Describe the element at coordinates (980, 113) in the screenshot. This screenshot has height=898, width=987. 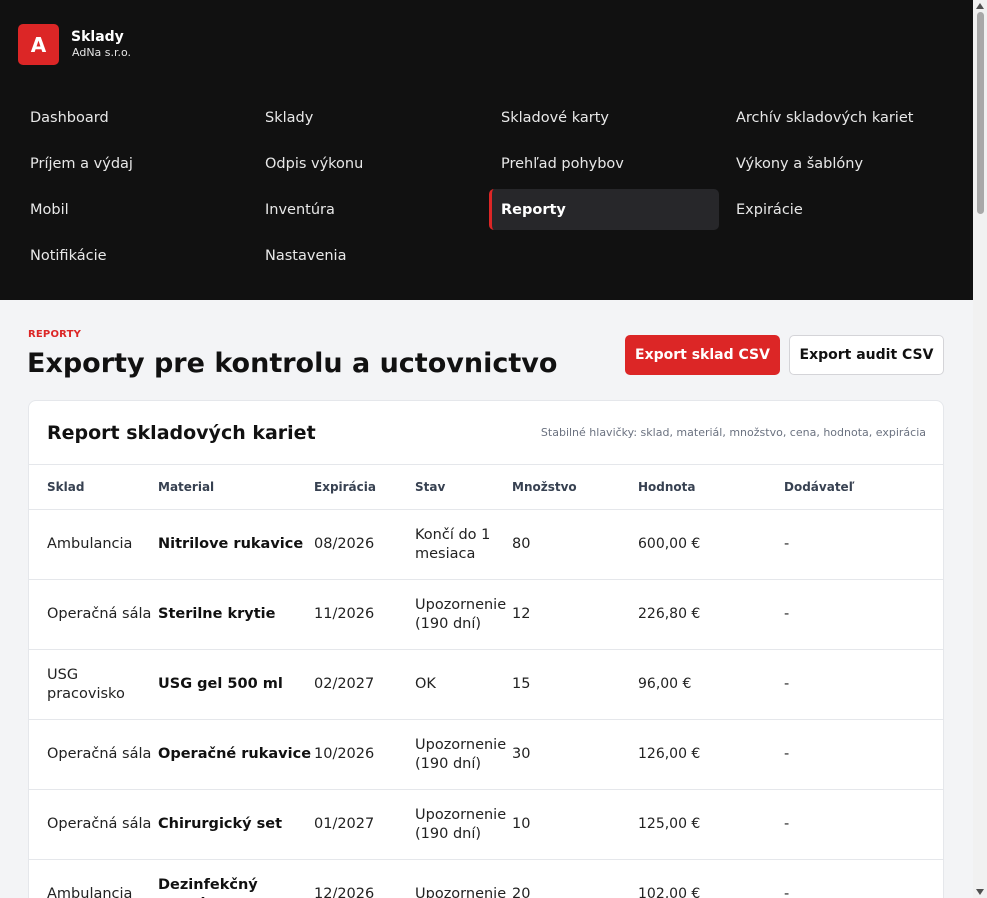
I see `scrollbar-thumb` at that location.